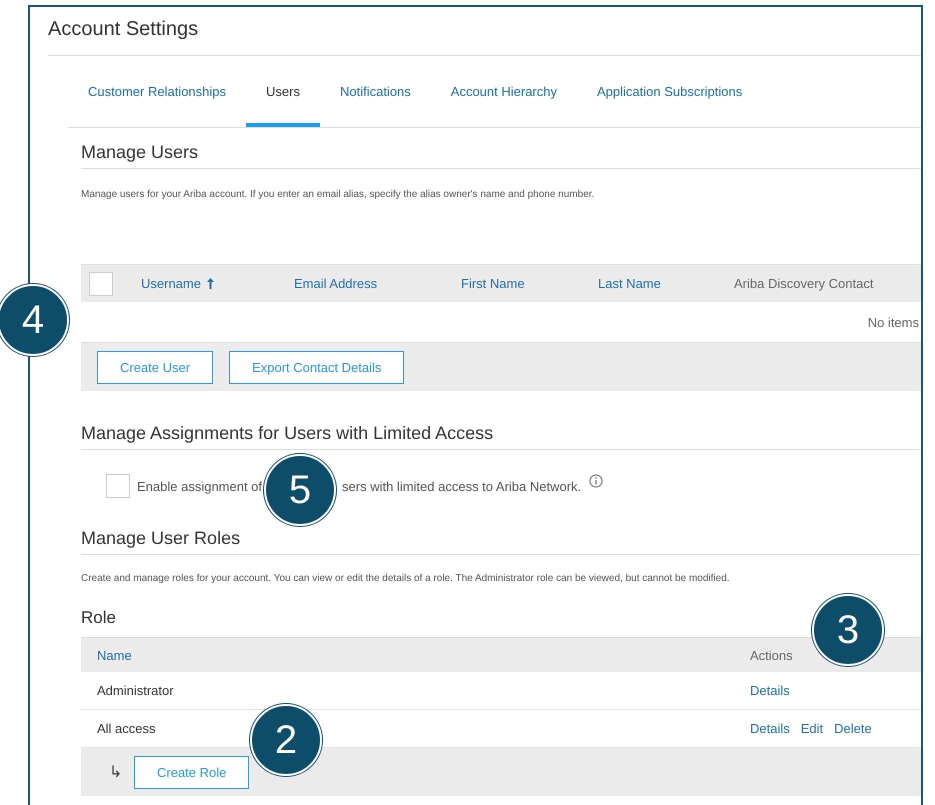 This screenshot has height=805, width=935. Describe the element at coordinates (336, 283) in the screenshot. I see `column-header: Email Address` at that location.